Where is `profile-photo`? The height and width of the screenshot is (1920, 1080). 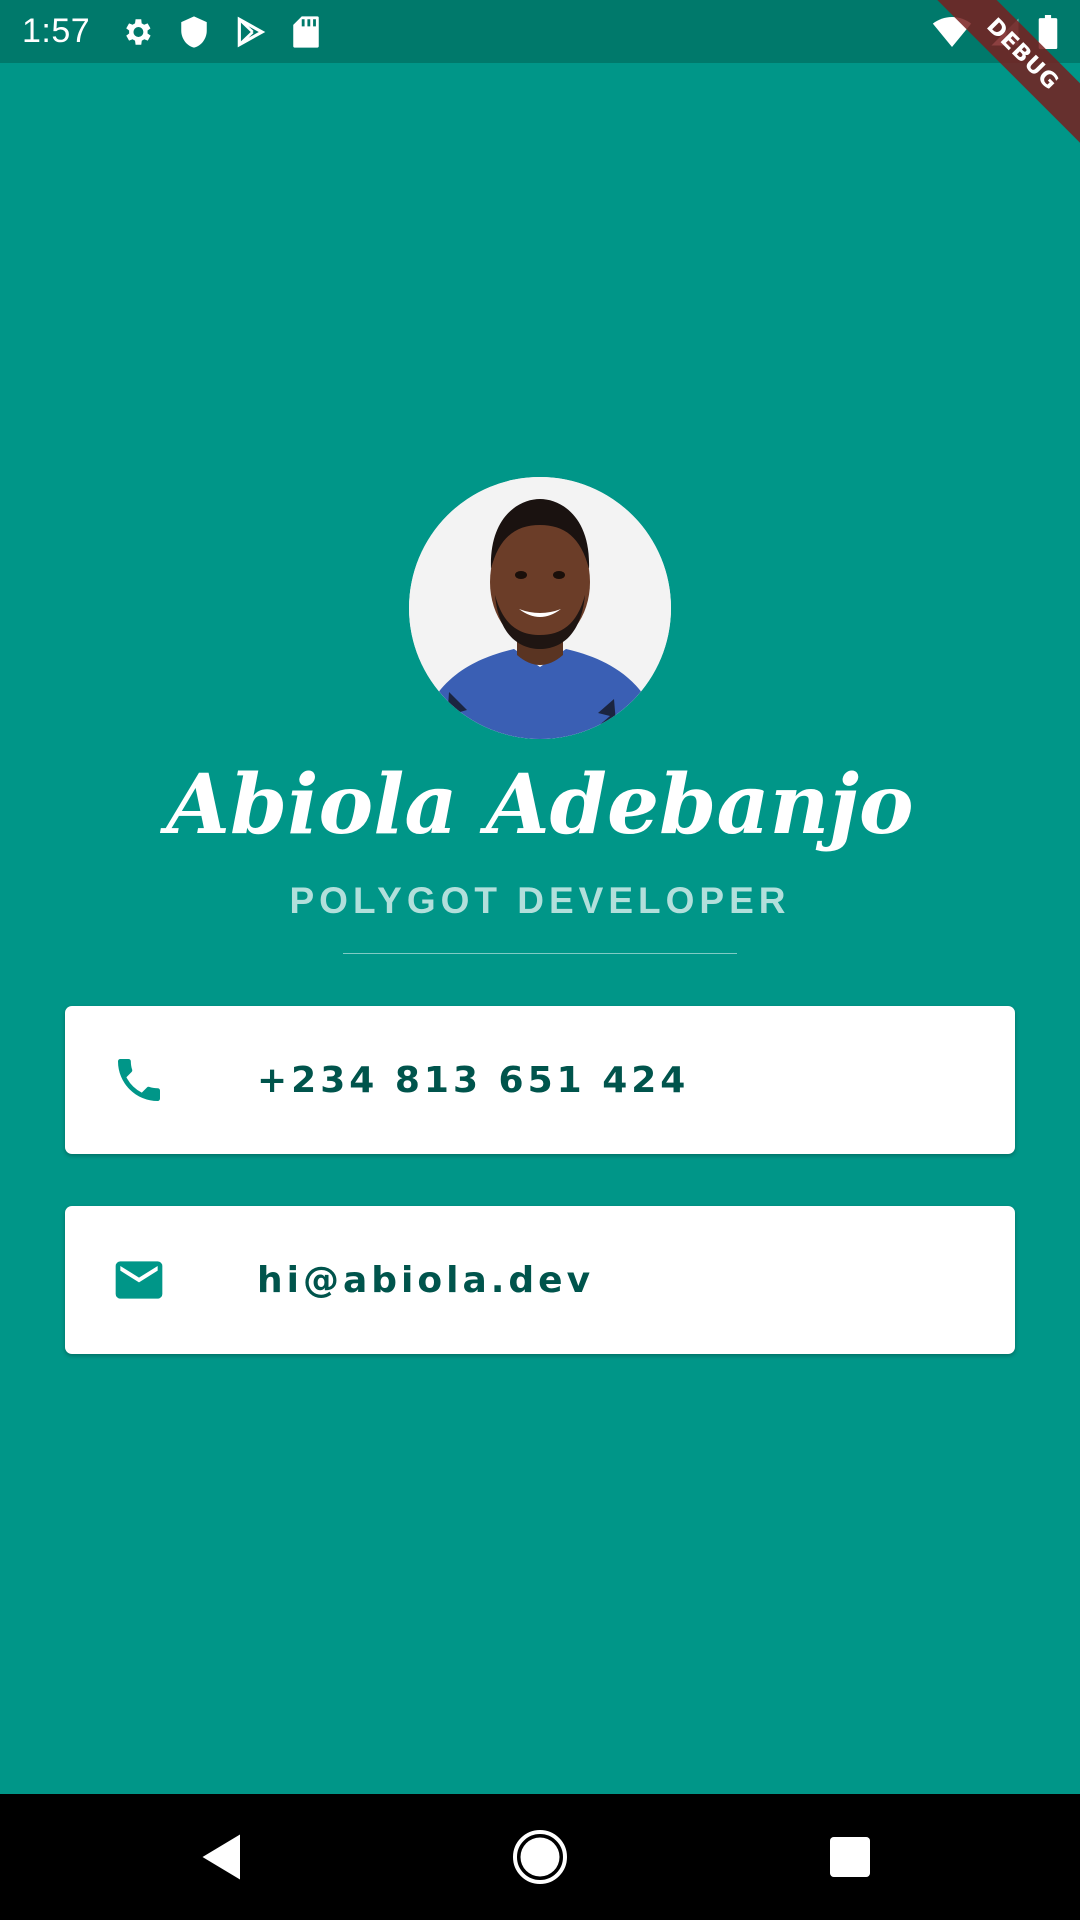 profile-photo is located at coordinates (540, 608).